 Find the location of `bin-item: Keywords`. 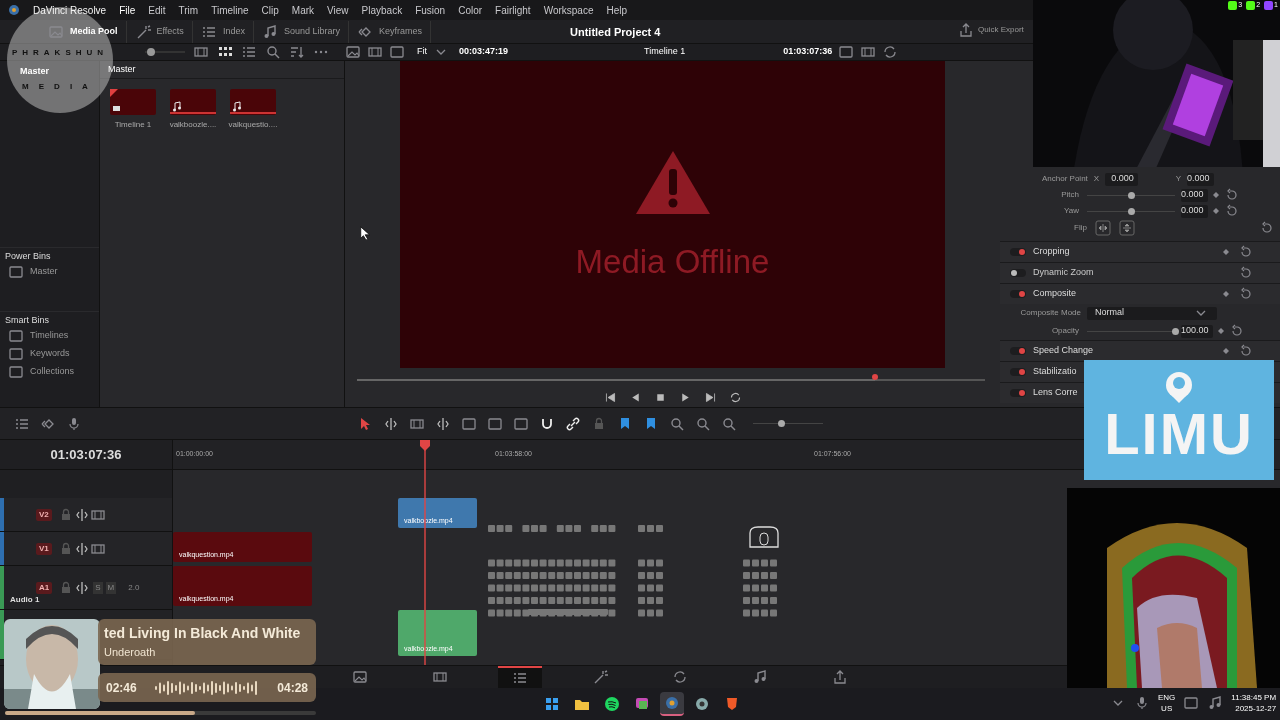

bin-item: Keywords is located at coordinates (49, 353).